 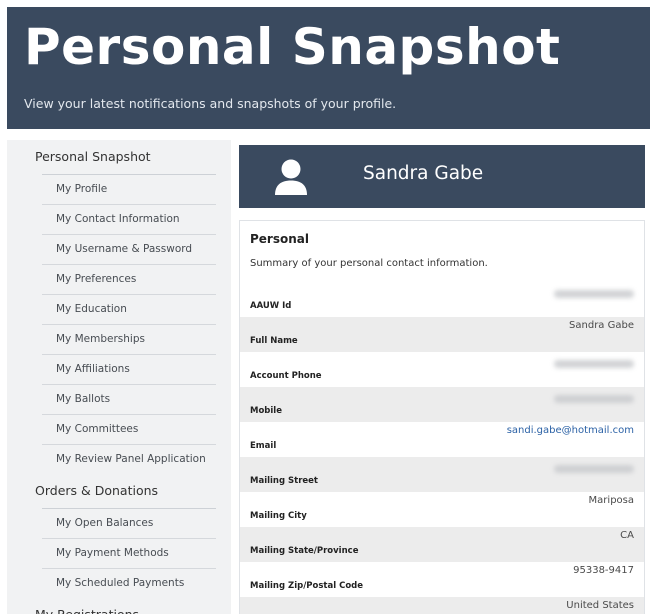 I want to click on sidebar-item-my-review-panel-application: My Review Panel Application, so click(x=129, y=459).